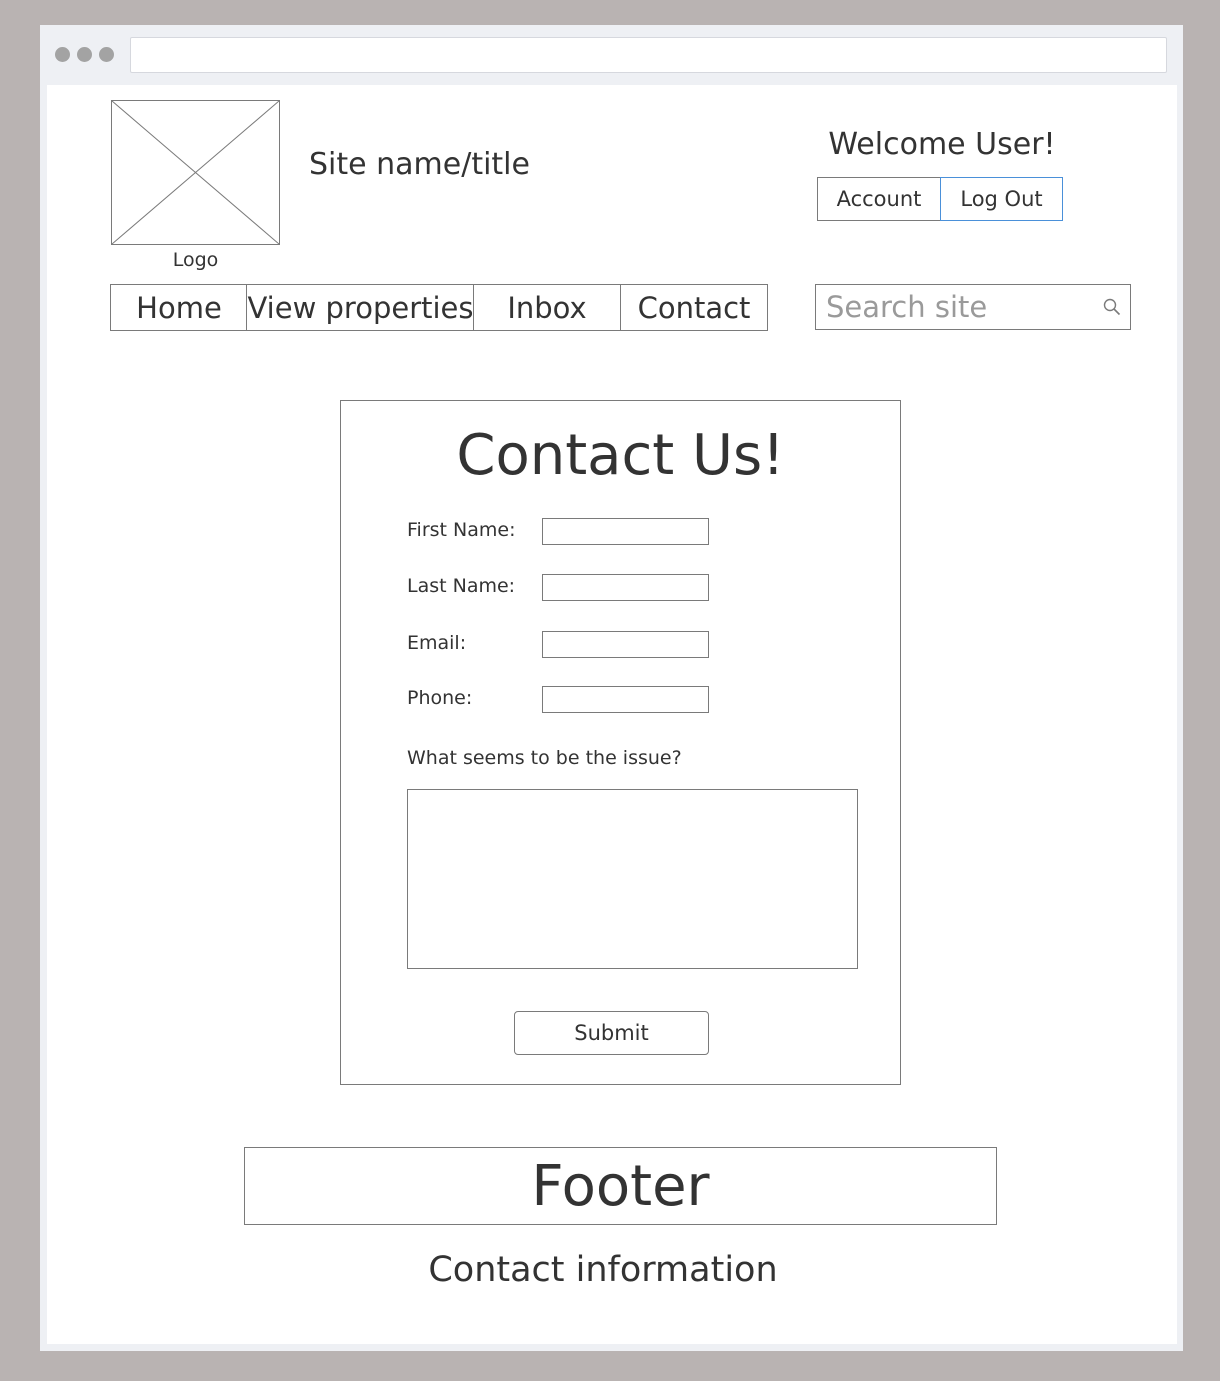  I want to click on last-name-label: Last Name:, so click(461, 586).